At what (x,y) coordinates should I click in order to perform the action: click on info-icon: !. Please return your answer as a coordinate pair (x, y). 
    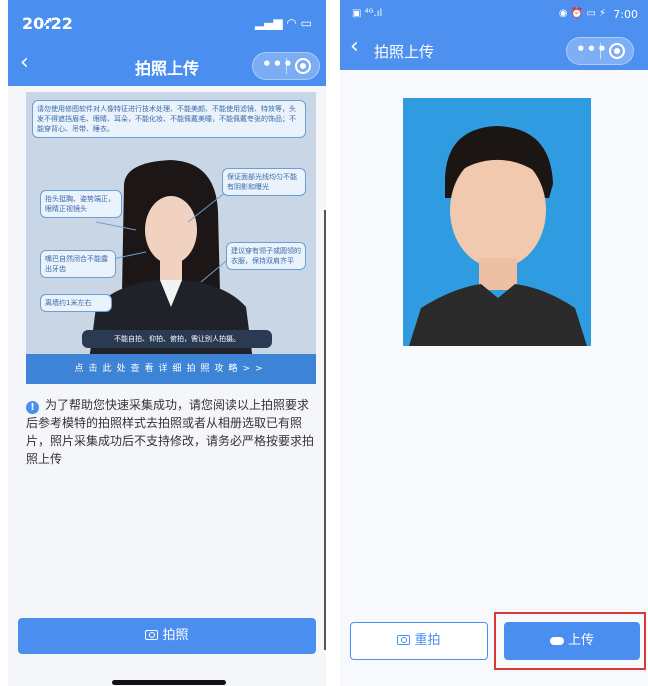
    Looking at the image, I should click on (32, 407).